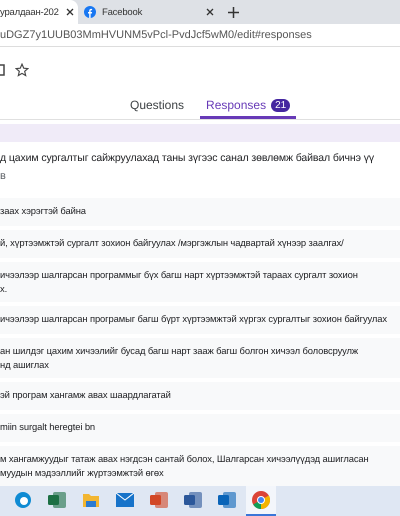  I want to click on response-text: miin surgalt heregtei bn, so click(200, 428).